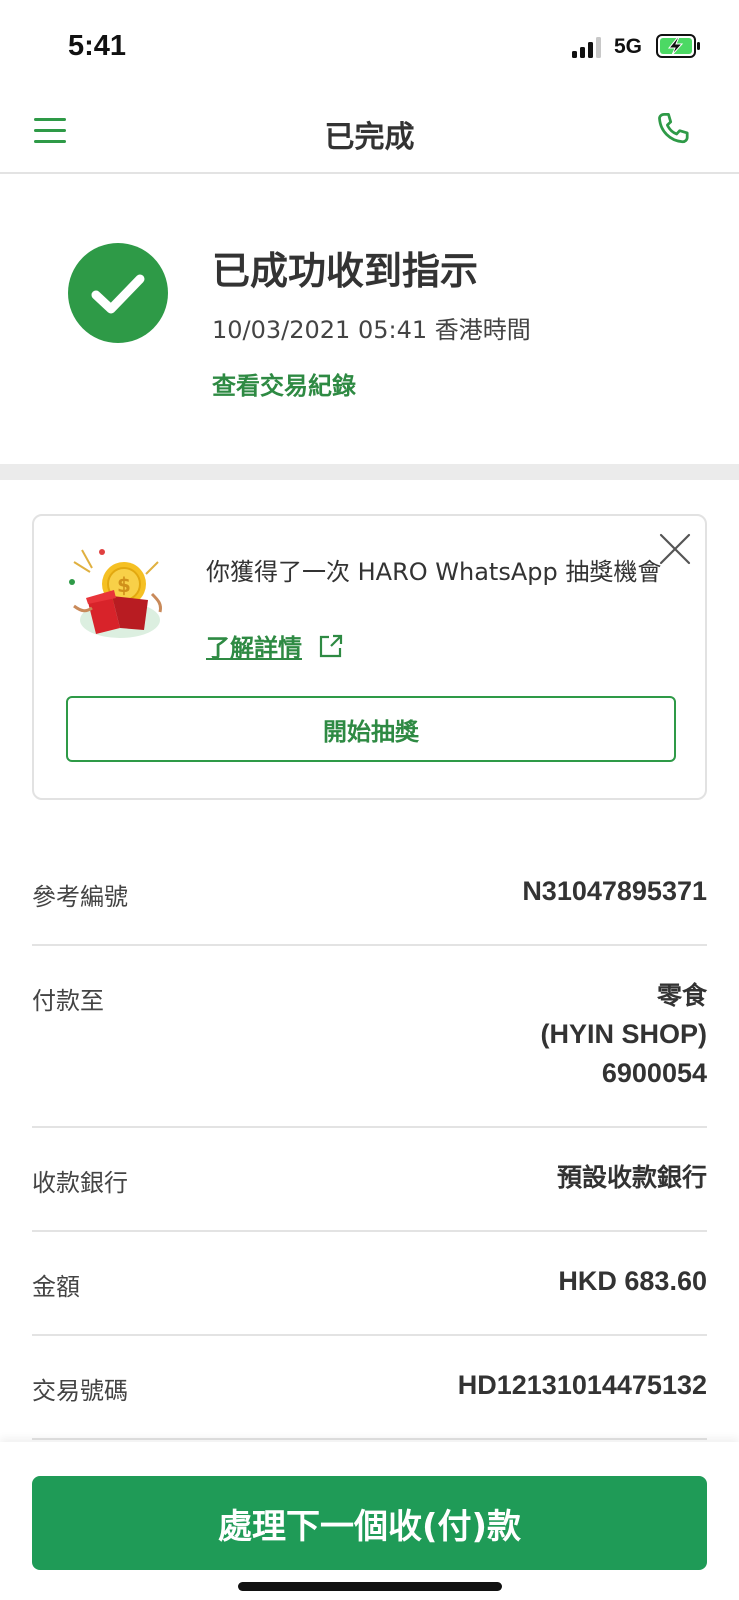 The image size is (739, 1600). I want to click on transaction-value: HD12131014475132, so click(582, 1385).